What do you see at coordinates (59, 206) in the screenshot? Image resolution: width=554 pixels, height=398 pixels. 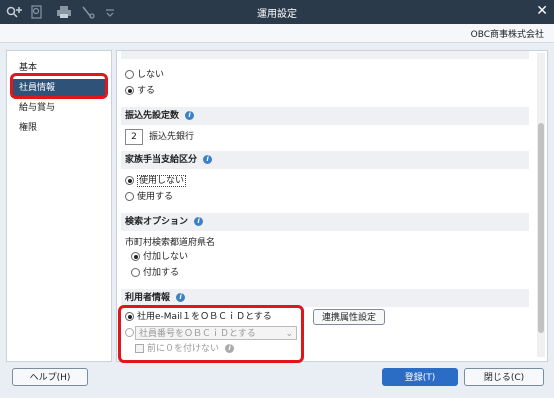 I see `sidebar: 基本 社員情報 給与賞与 権限` at bounding box center [59, 206].